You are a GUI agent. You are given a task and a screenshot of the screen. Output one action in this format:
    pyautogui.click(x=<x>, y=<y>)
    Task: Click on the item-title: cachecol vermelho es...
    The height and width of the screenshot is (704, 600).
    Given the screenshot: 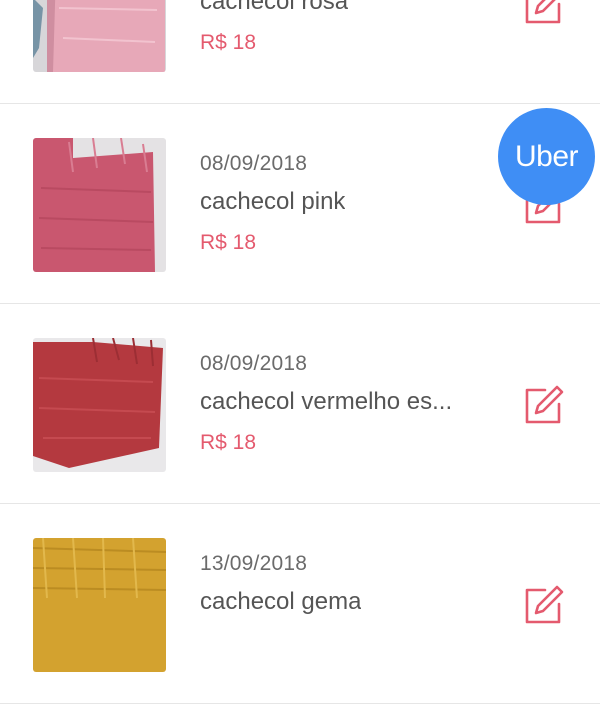 What is the action you would take?
    pyautogui.click(x=326, y=401)
    